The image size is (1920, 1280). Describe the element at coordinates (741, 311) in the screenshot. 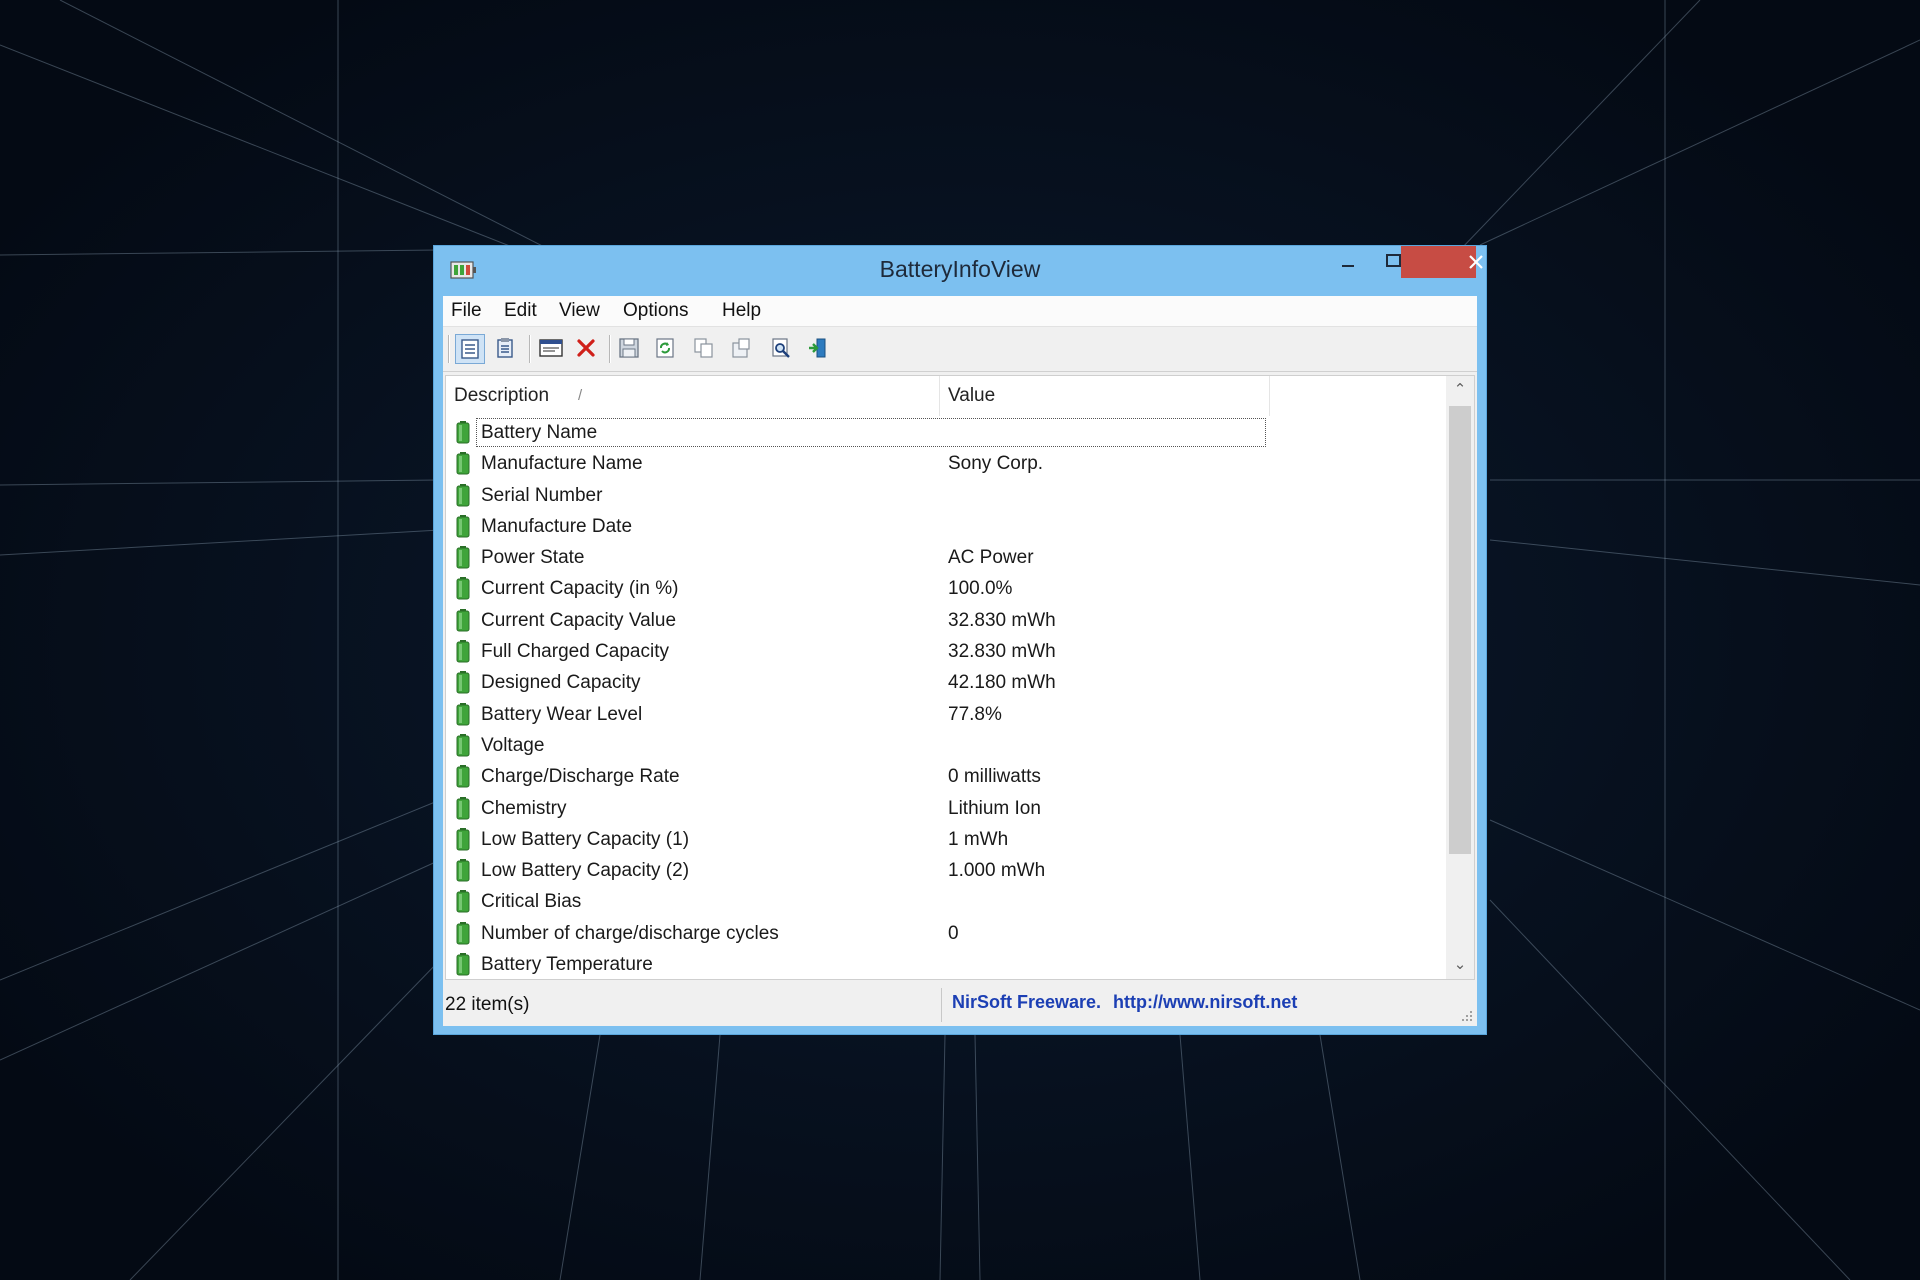

I see `menu-help: Help` at that location.